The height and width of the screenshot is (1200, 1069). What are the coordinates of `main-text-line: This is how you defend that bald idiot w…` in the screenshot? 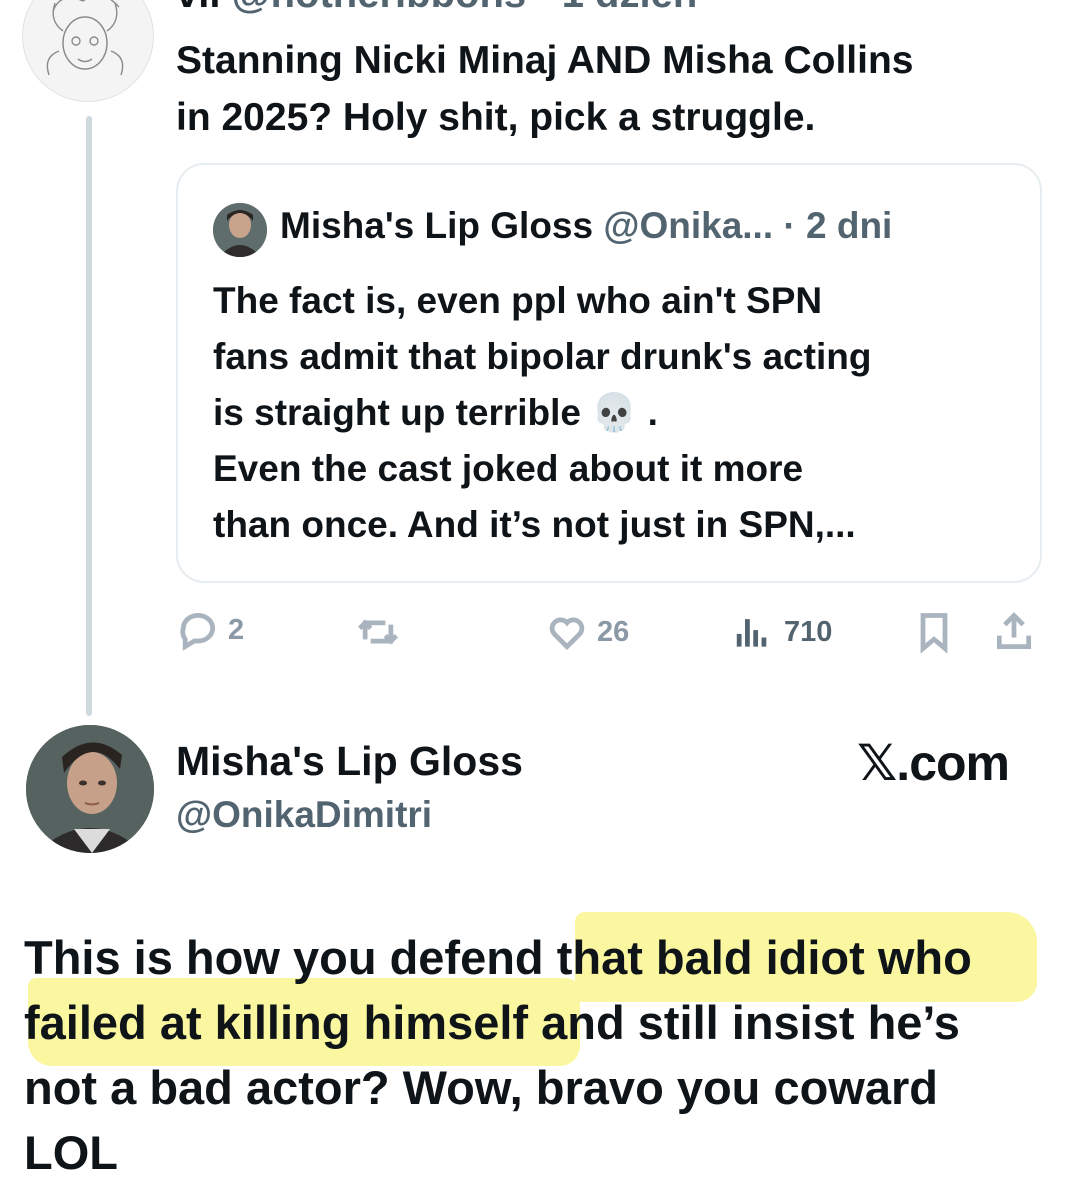 It's located at (534, 957).